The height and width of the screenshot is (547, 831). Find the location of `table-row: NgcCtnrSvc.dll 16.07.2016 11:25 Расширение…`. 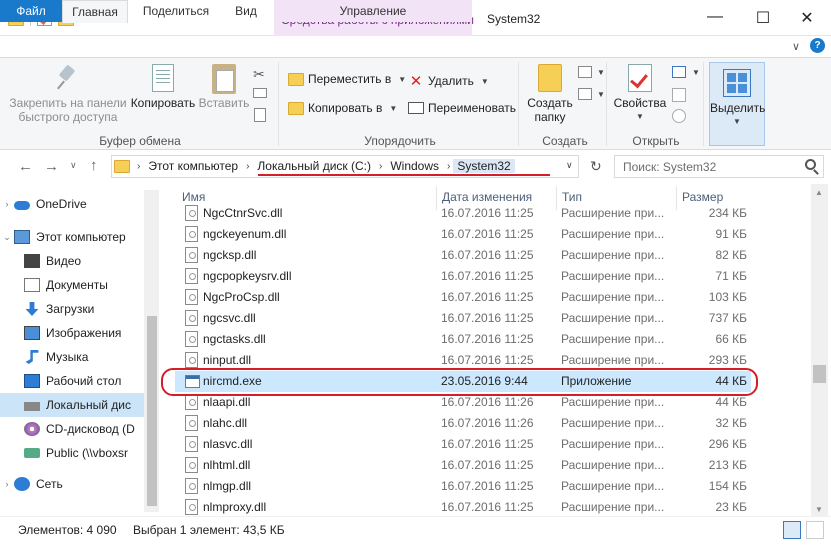

table-row: NgcCtnrSvc.dll 16.07.2016 11:25 Расширение… is located at coordinates (463, 213).